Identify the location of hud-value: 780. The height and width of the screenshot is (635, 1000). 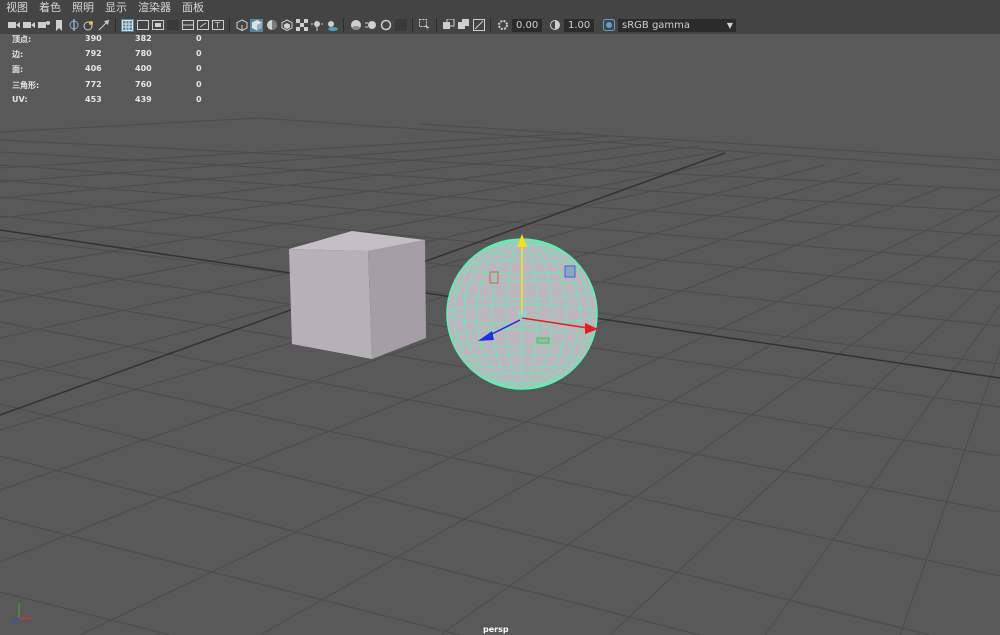
(143, 53).